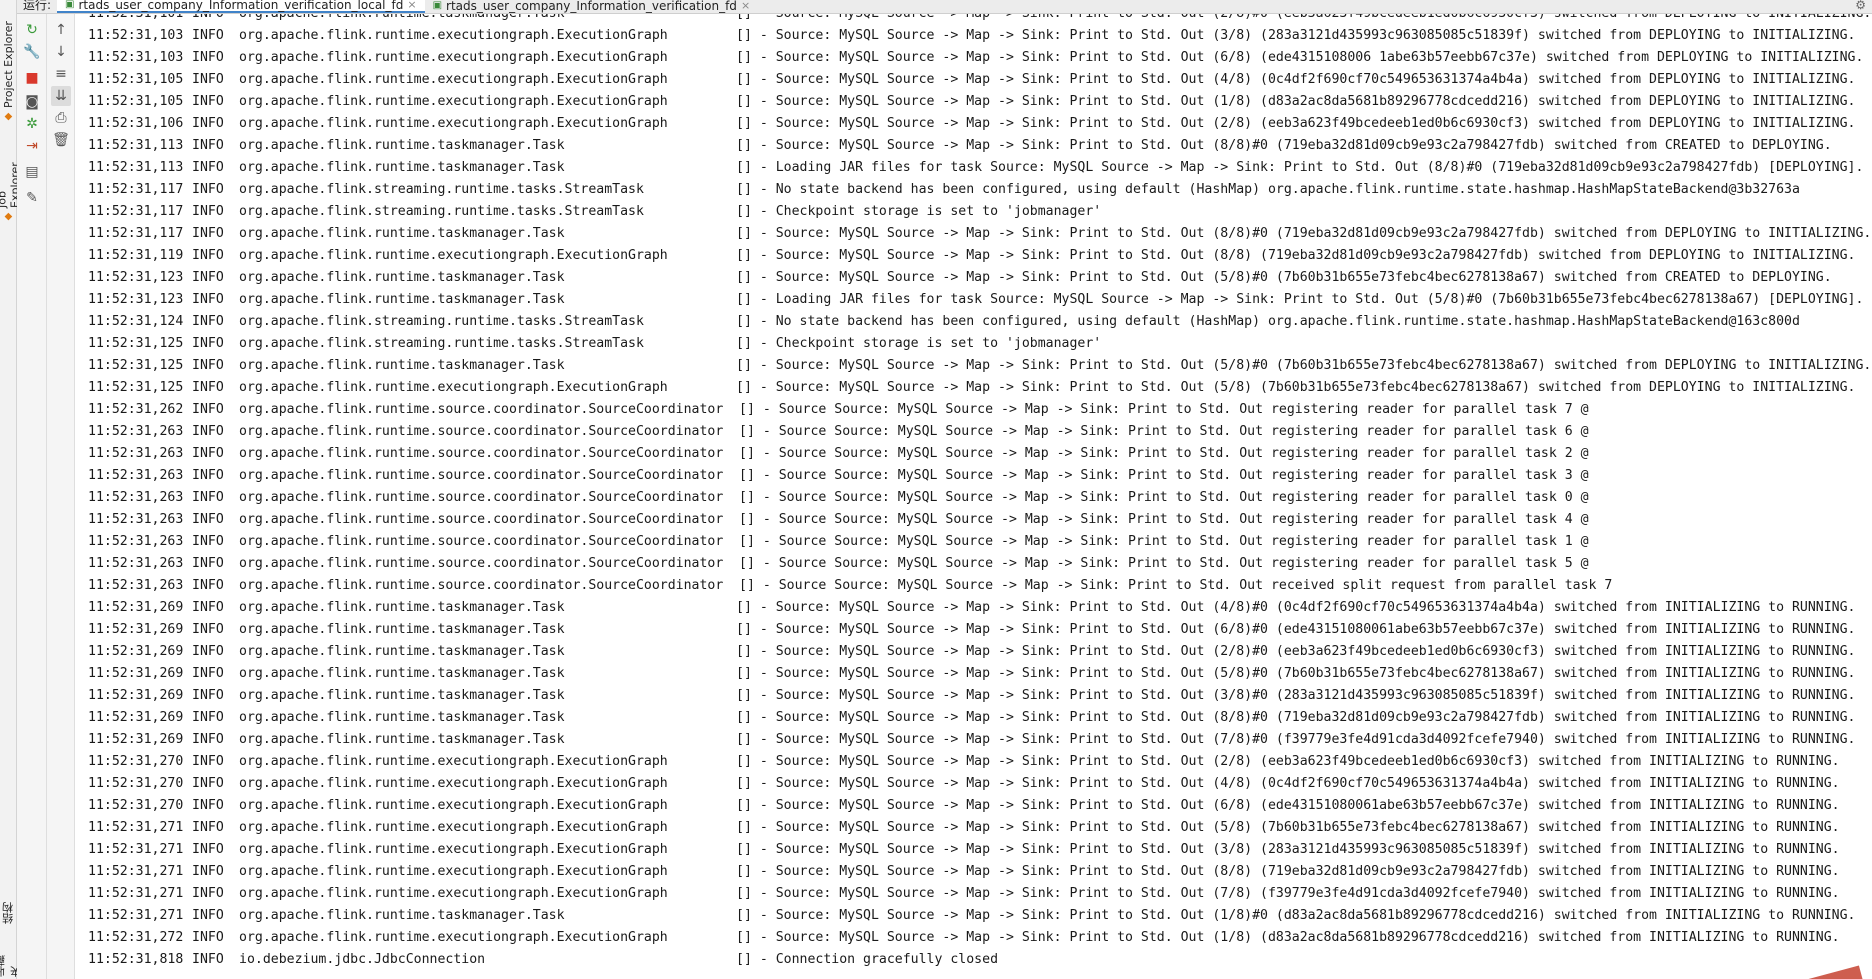 The image size is (1872, 979). Describe the element at coordinates (11, 182) in the screenshot. I see `job-explorer-tab: ◆ Job Explorer` at that location.